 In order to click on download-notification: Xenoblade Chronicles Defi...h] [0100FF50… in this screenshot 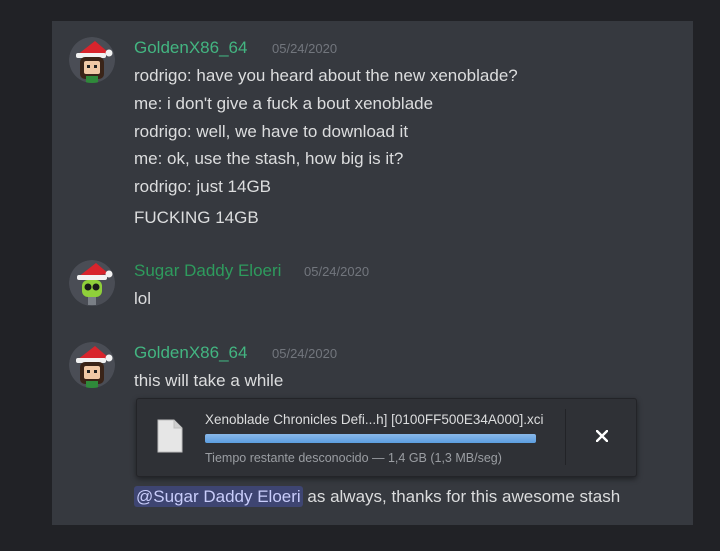, I will do `click(386, 437)`.